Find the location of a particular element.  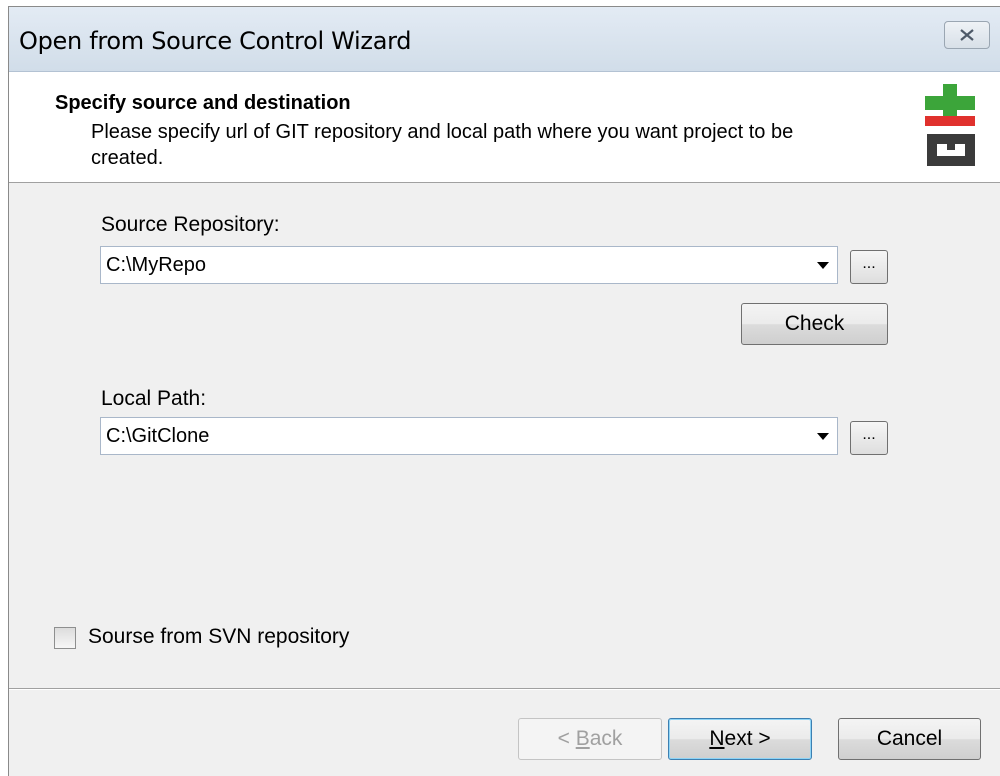

local-path-value: C:\GitClone is located at coordinates (158, 436).